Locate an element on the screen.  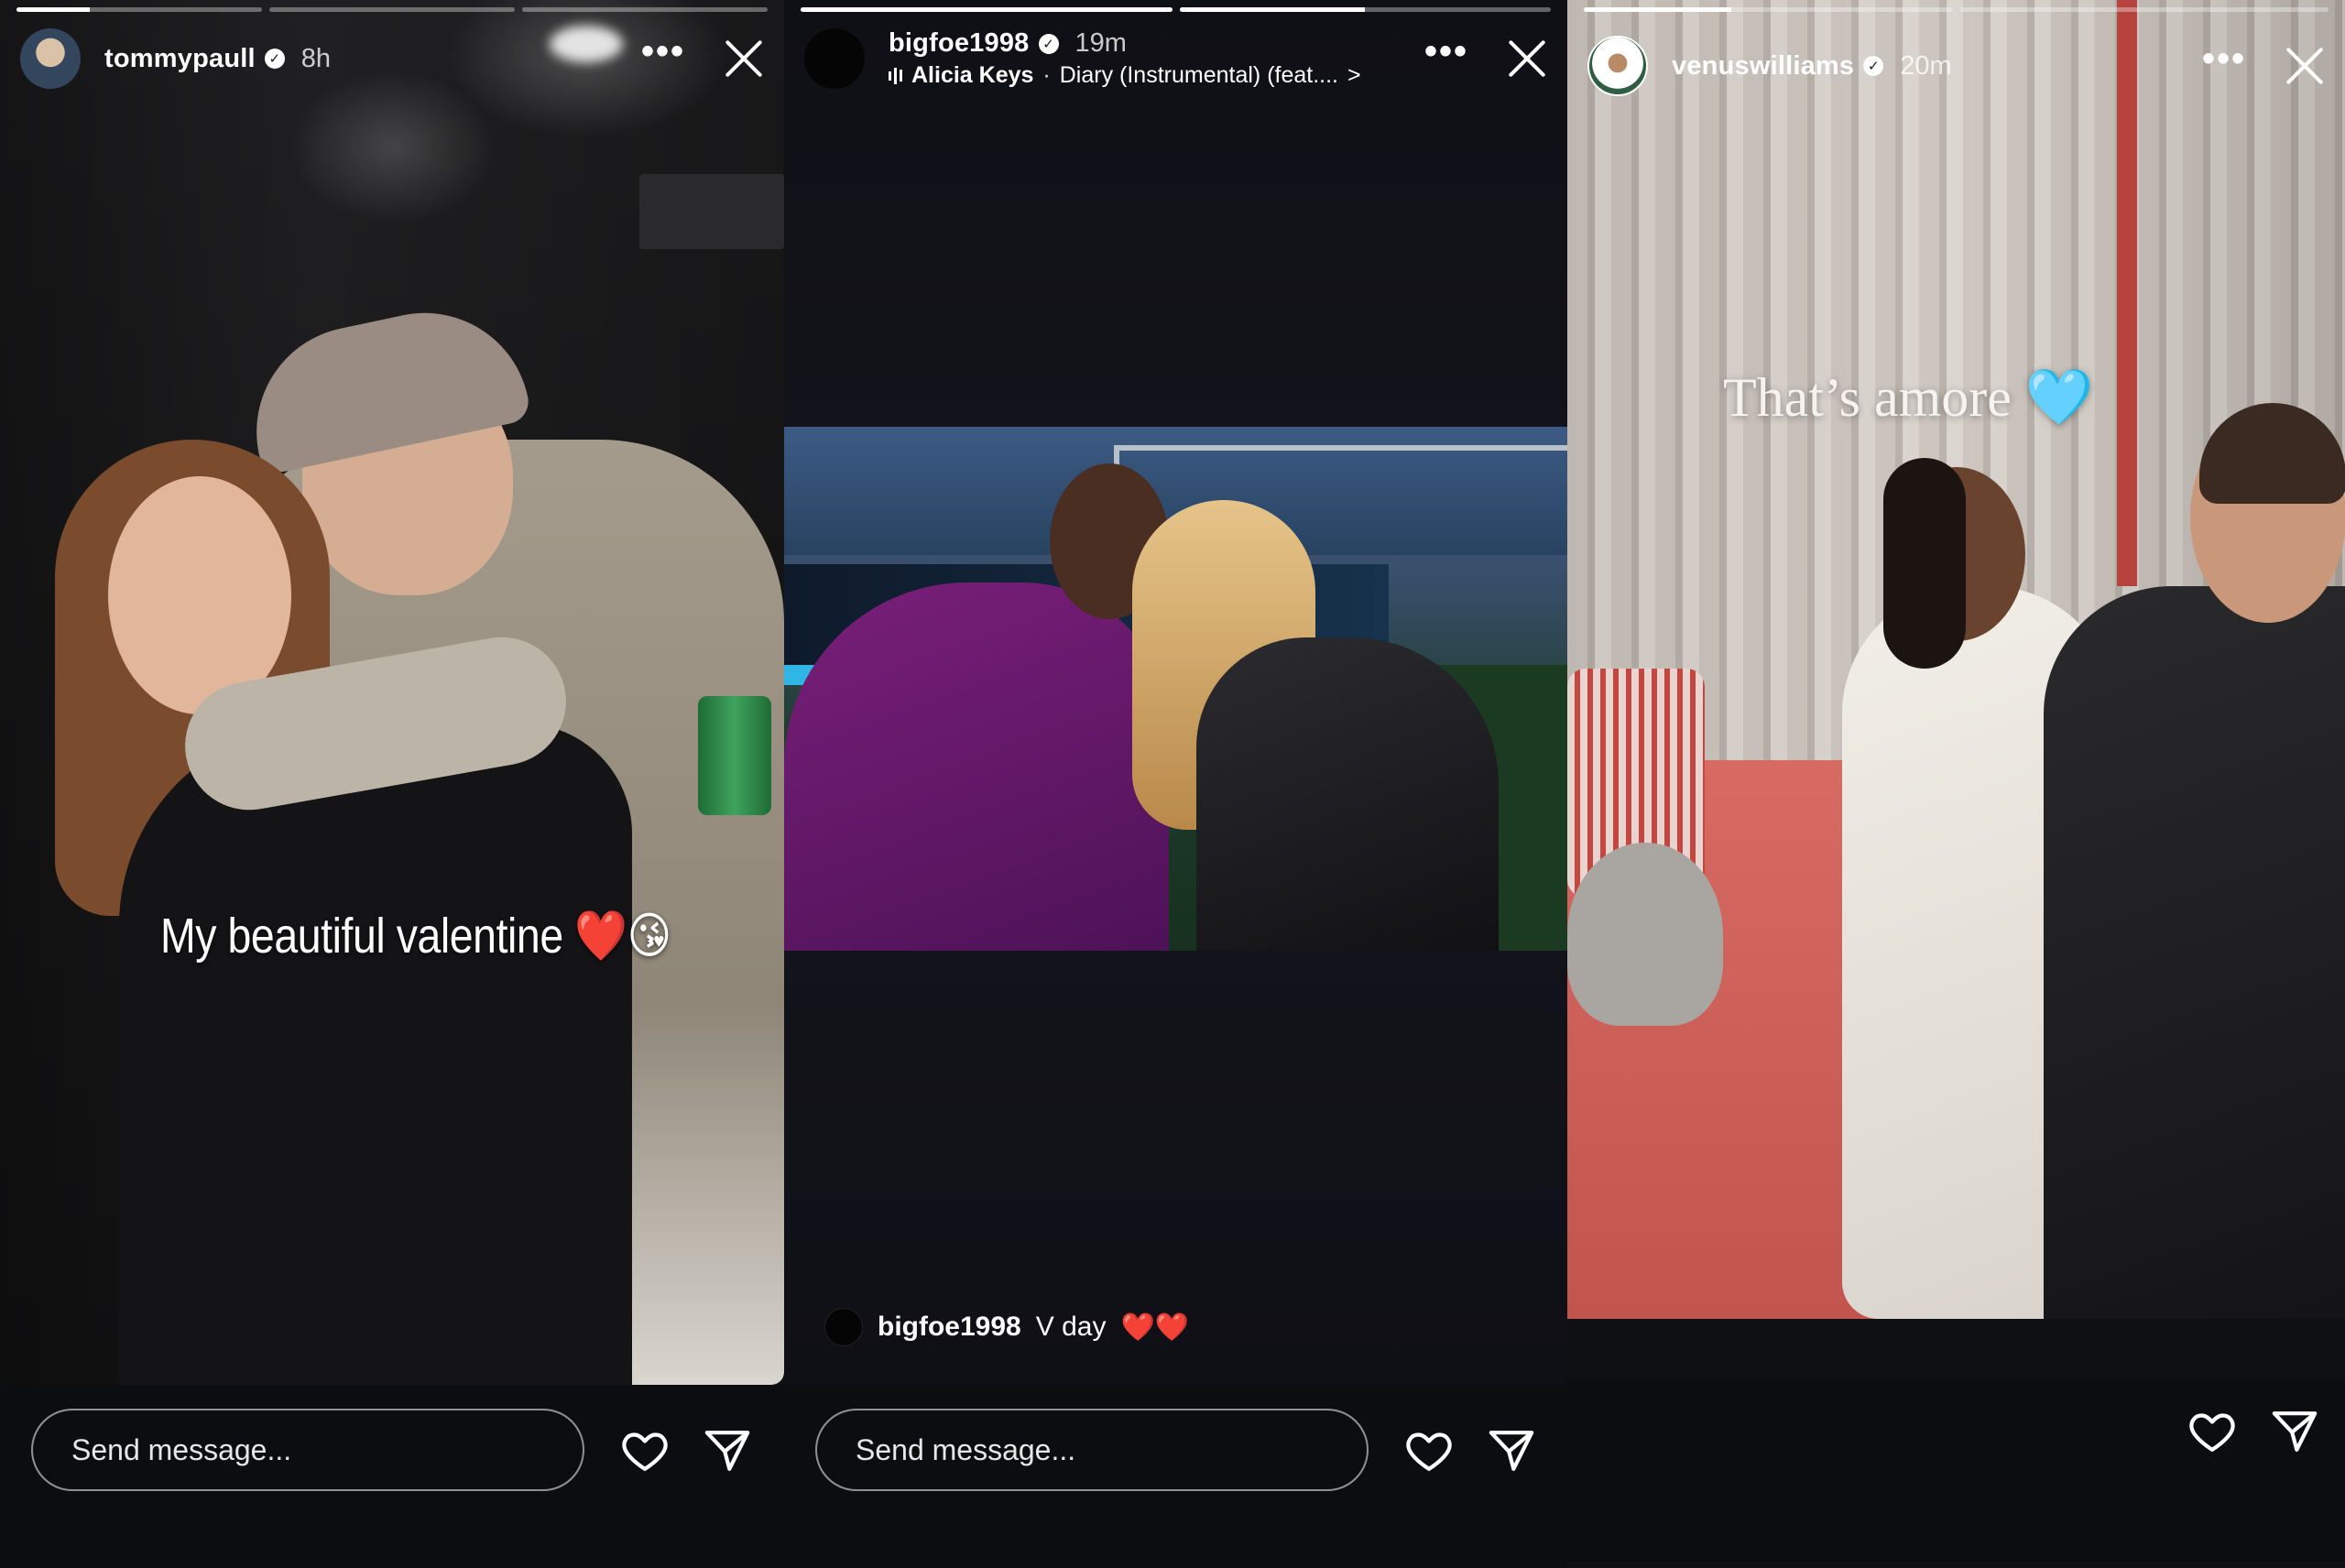
story-photo is located at coordinates (1175, 689).